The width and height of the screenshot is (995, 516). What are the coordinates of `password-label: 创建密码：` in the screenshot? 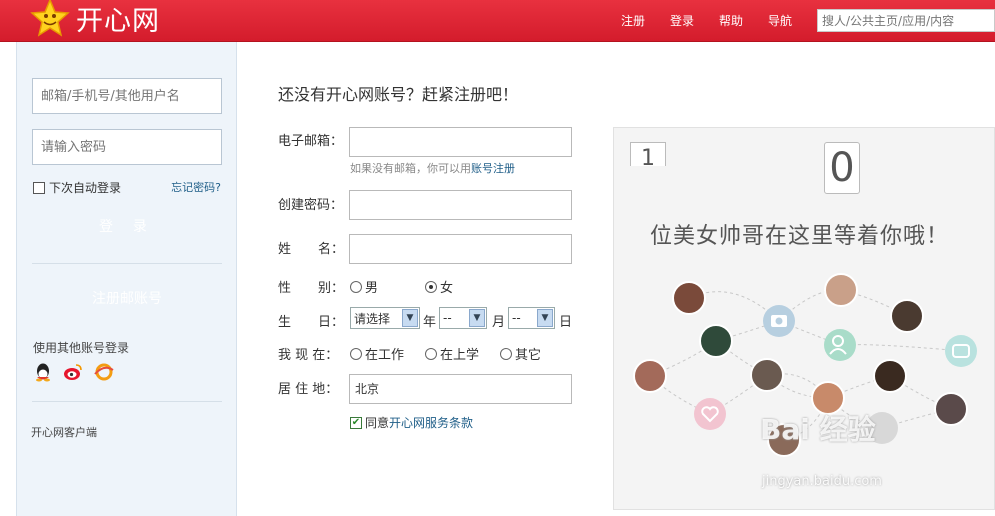 It's located at (311, 205).